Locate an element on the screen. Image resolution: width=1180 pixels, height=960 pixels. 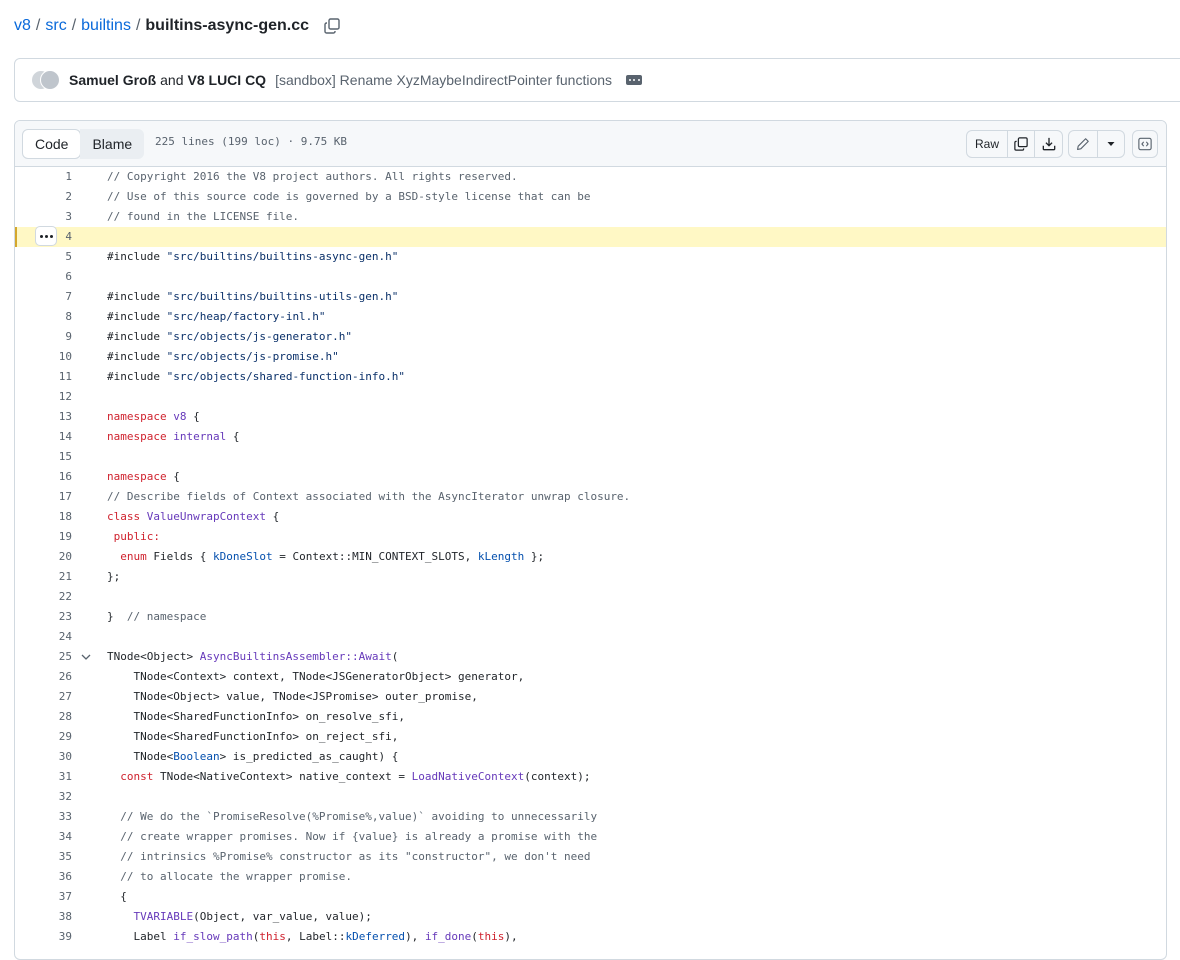
code-line: 37 { is located at coordinates (590, 897).